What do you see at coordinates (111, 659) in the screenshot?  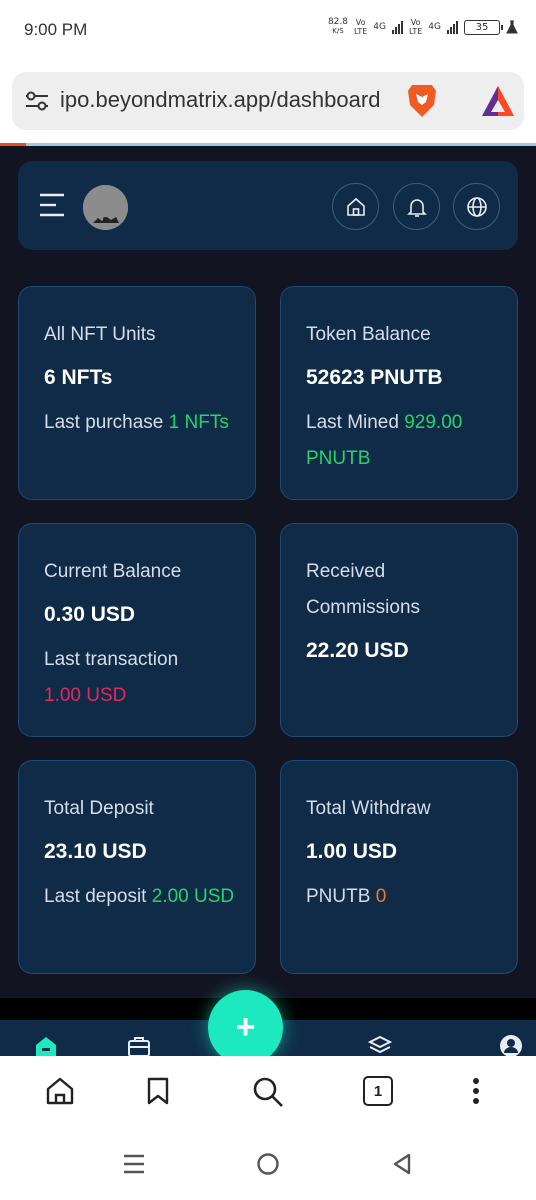 I see `card-sub-label: Last transaction` at bounding box center [111, 659].